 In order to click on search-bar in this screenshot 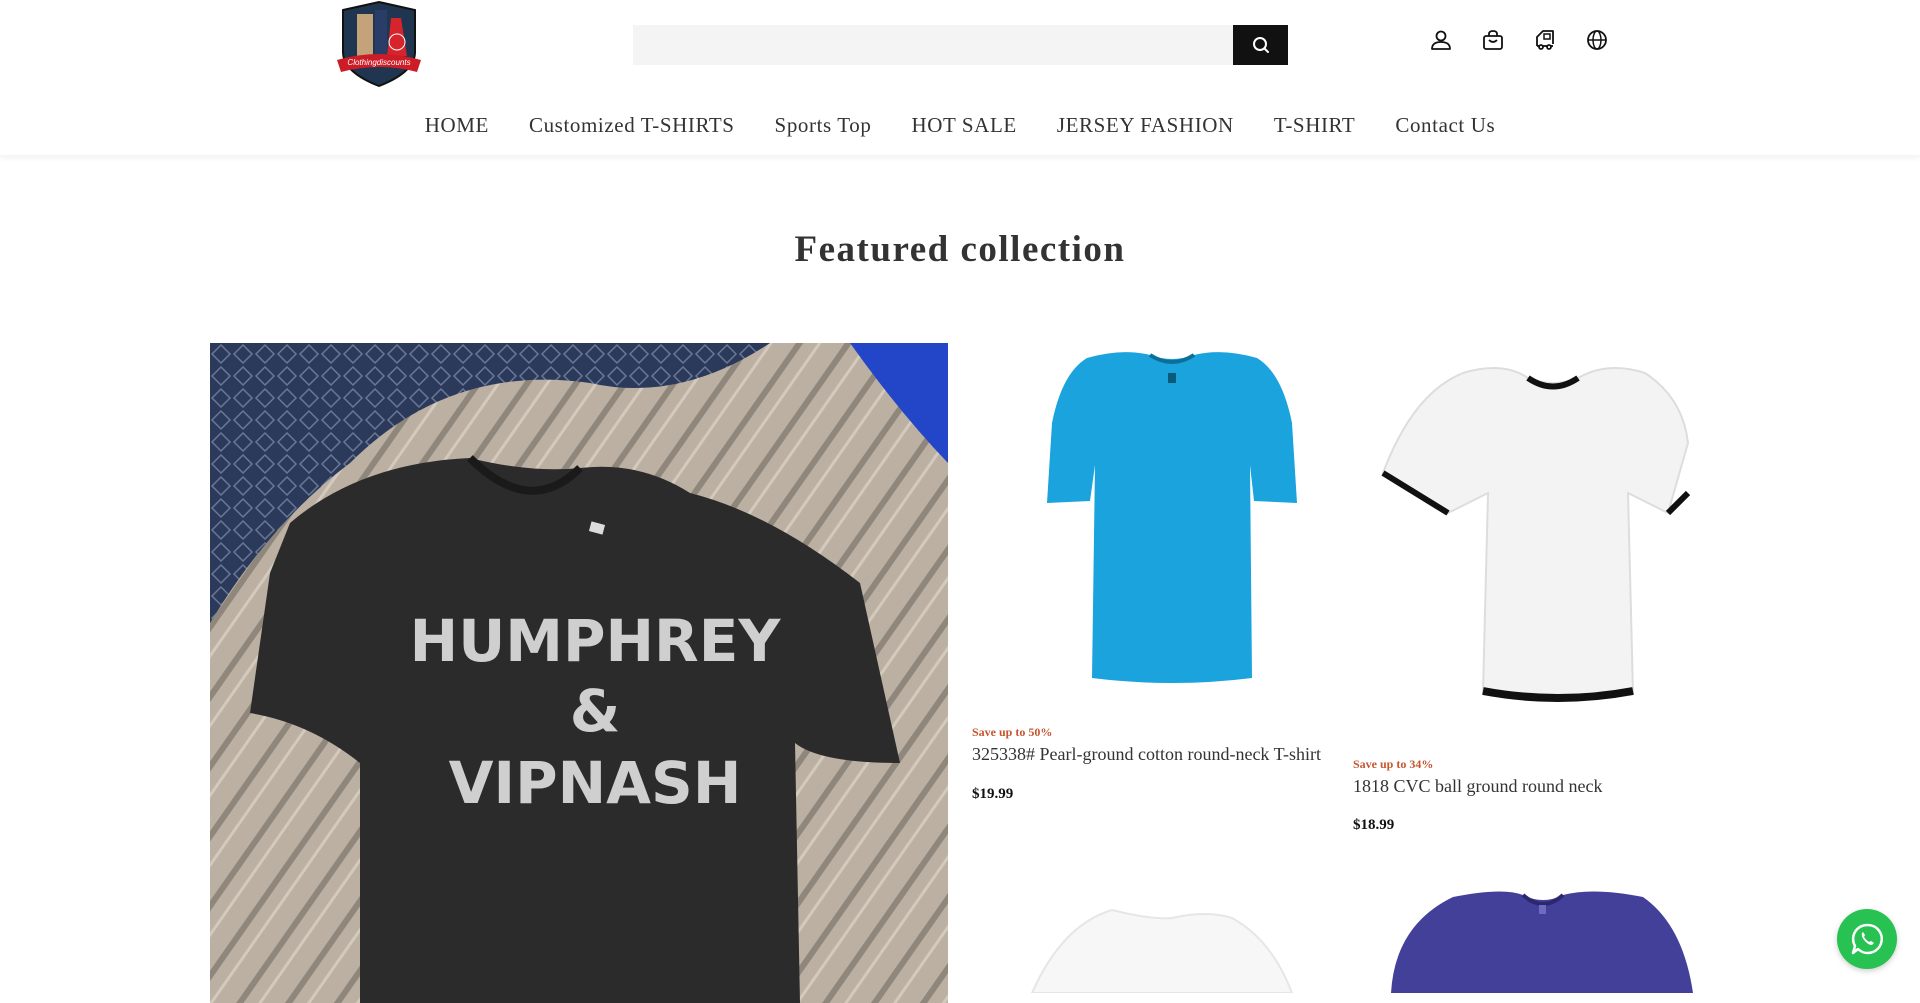, I will do `click(960, 45)`.